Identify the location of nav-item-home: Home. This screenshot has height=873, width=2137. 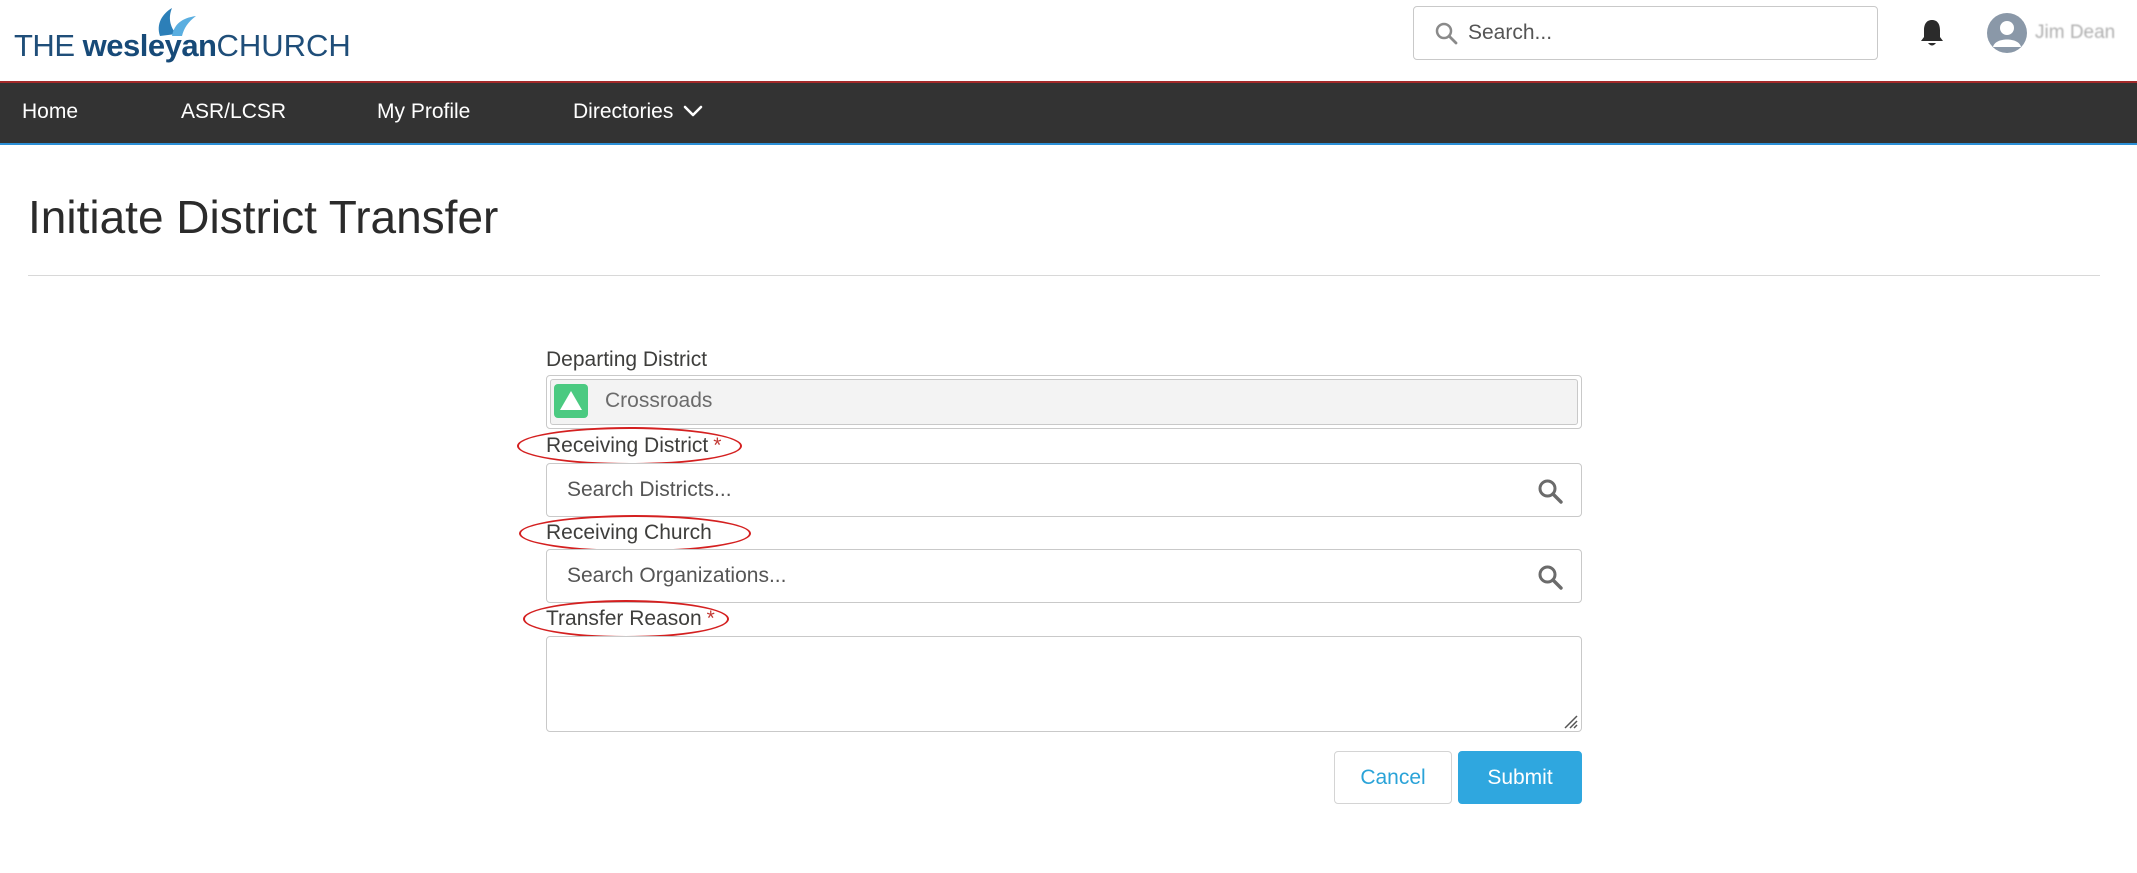
(50, 112).